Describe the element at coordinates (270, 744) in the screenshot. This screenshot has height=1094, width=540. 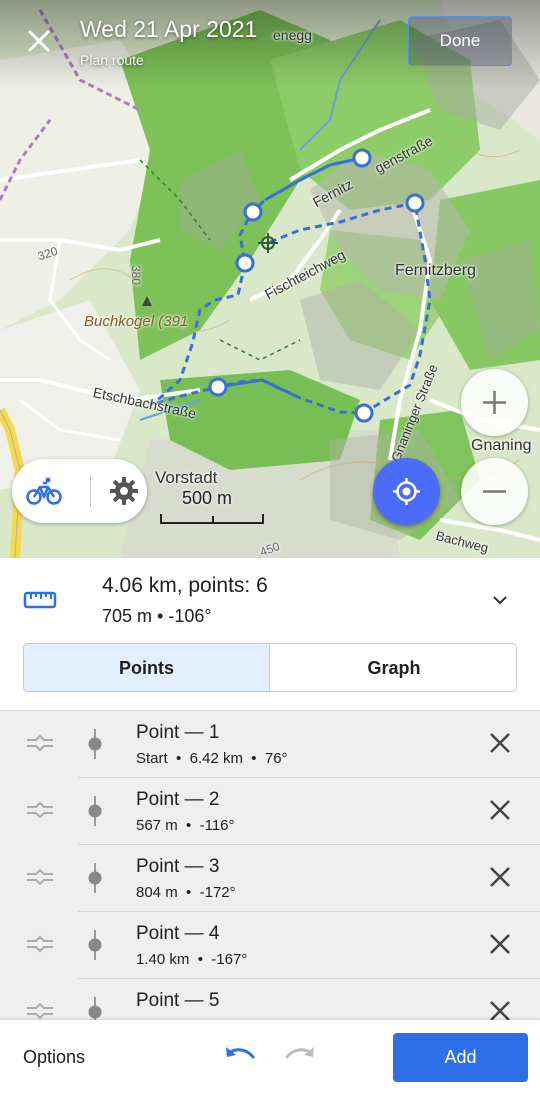
I see `list-item: Point — 1 Start • 6.42 km • 76°` at that location.